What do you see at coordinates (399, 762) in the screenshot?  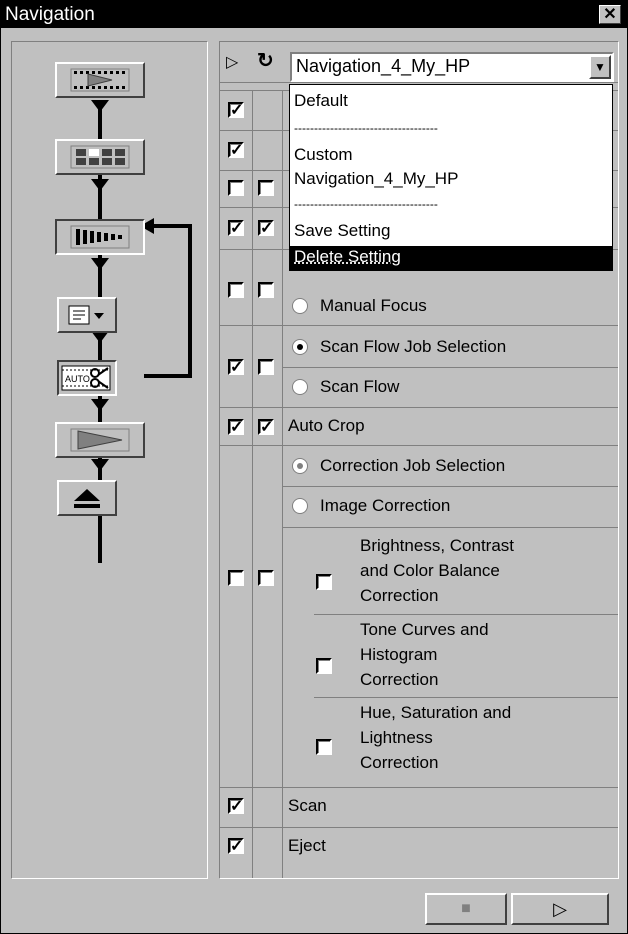 I see `hue-label-line3: Correction` at bounding box center [399, 762].